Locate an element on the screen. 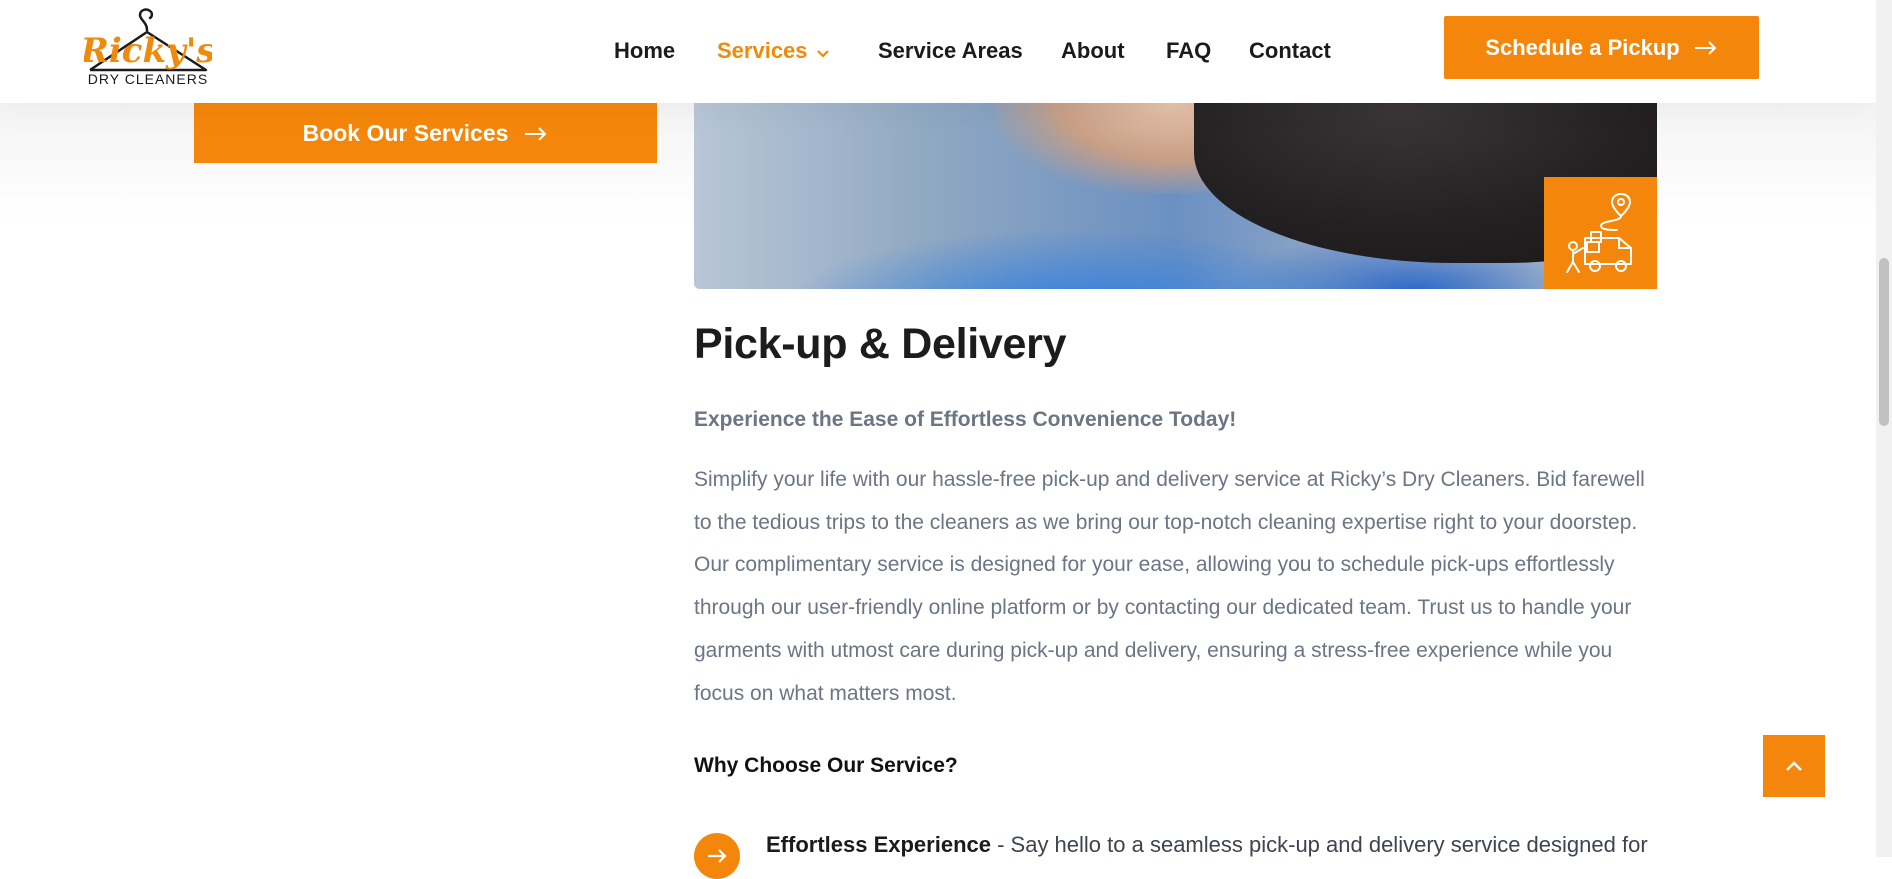  service-hero-image is located at coordinates (1175, 196).